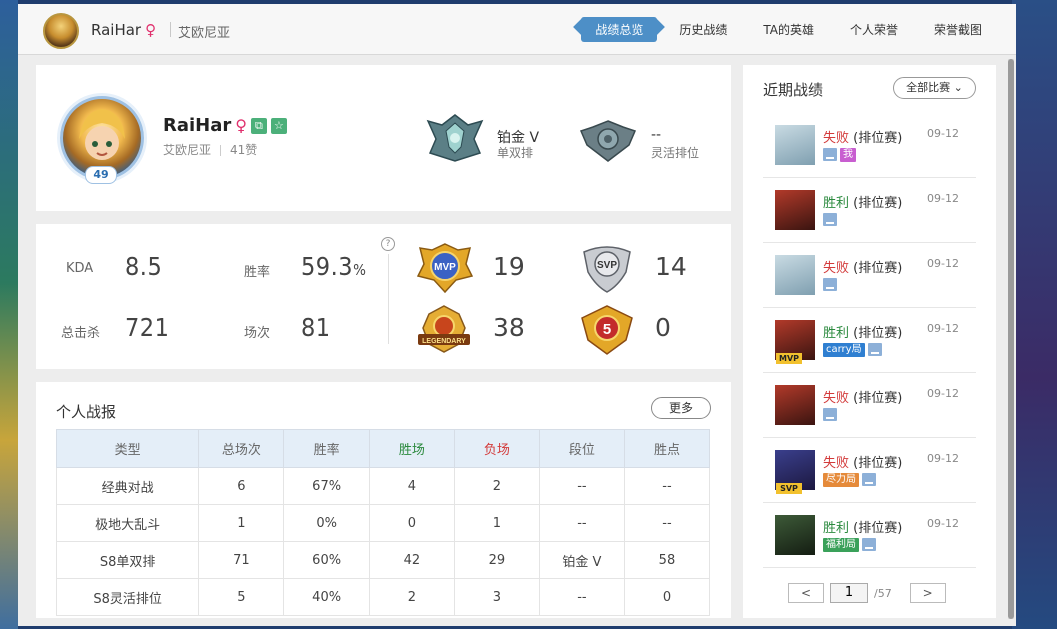 This screenshot has width=1057, height=629. What do you see at coordinates (383, 560) in the screenshot?
I see `table-row: S8单双排 71 60% 42 29 铂金 V 58` at bounding box center [383, 560].